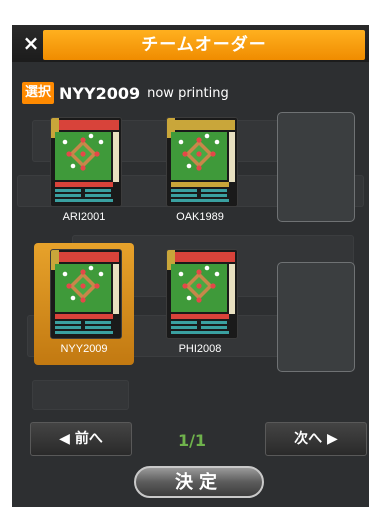  I want to click on team-card-label: ARI2001, so click(84, 217).